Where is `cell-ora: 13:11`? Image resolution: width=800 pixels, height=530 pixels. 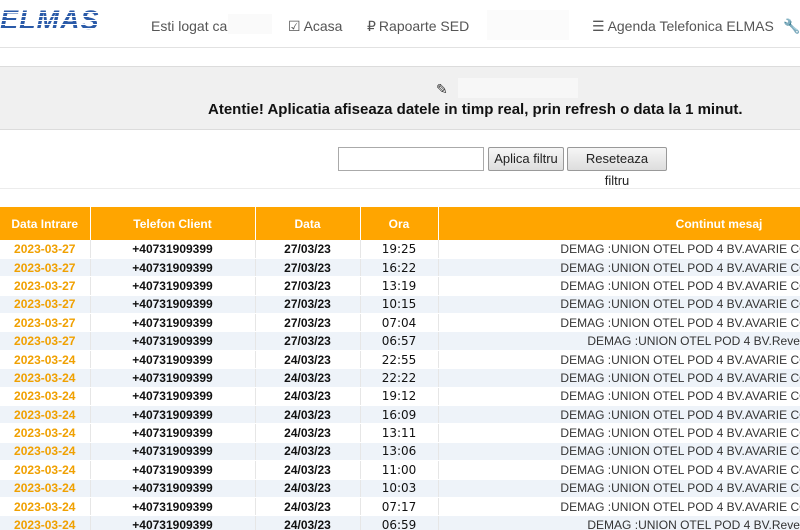
cell-ora: 13:11 is located at coordinates (399, 433).